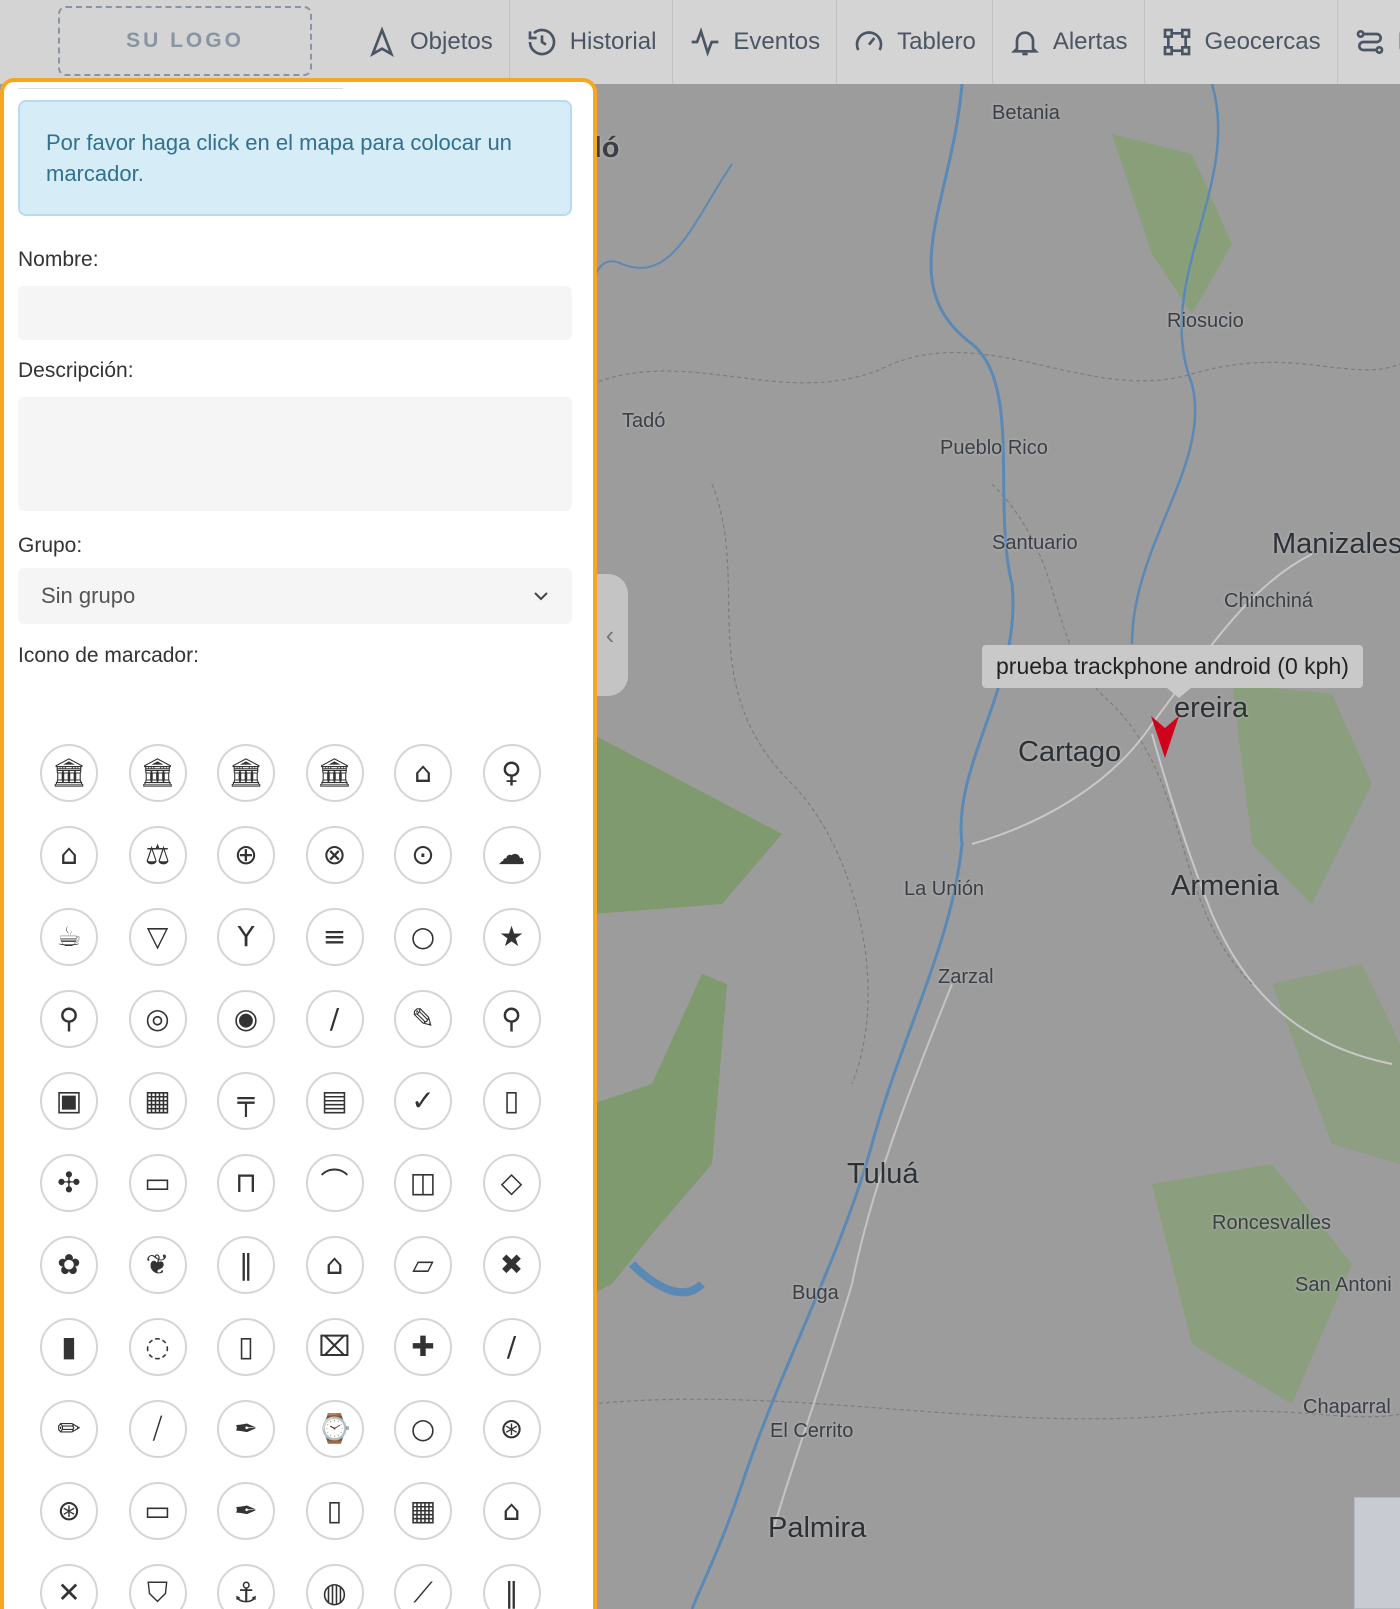 The image size is (1400, 1609). Describe the element at coordinates (157, 1265) in the screenshot. I see `marker-icon-option: ❦` at that location.